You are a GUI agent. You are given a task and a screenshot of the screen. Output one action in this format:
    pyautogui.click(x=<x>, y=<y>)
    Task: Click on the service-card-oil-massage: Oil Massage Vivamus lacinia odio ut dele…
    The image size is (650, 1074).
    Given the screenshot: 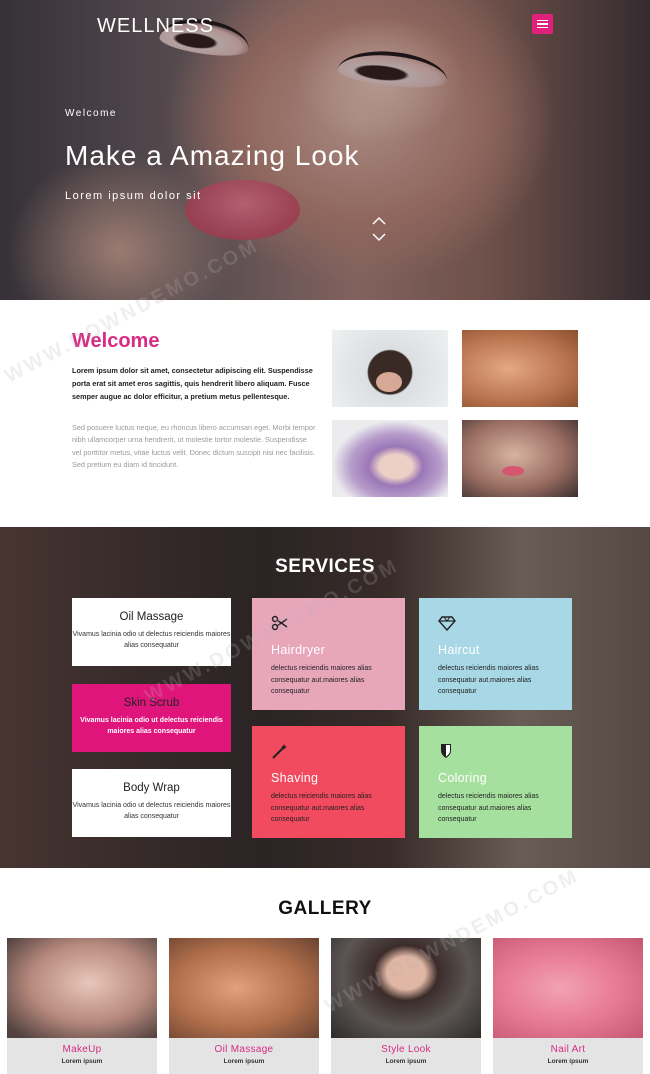 What is the action you would take?
    pyautogui.click(x=151, y=632)
    